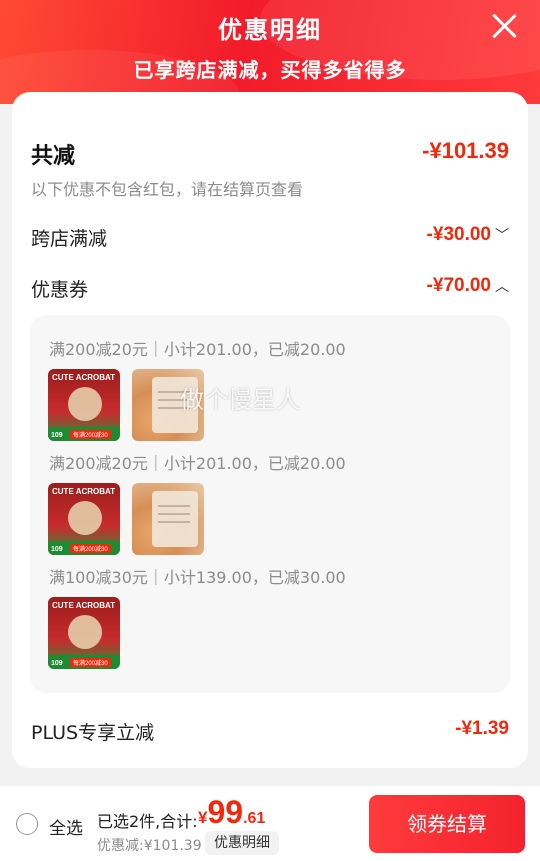 This screenshot has width=540, height=861. What do you see at coordinates (147, 821) in the screenshot?
I see `selected-count-text: 已选2件,合计:` at bounding box center [147, 821].